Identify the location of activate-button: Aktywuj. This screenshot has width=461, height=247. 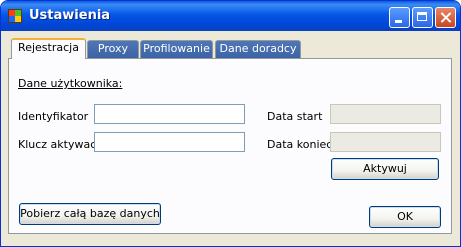
(385, 169).